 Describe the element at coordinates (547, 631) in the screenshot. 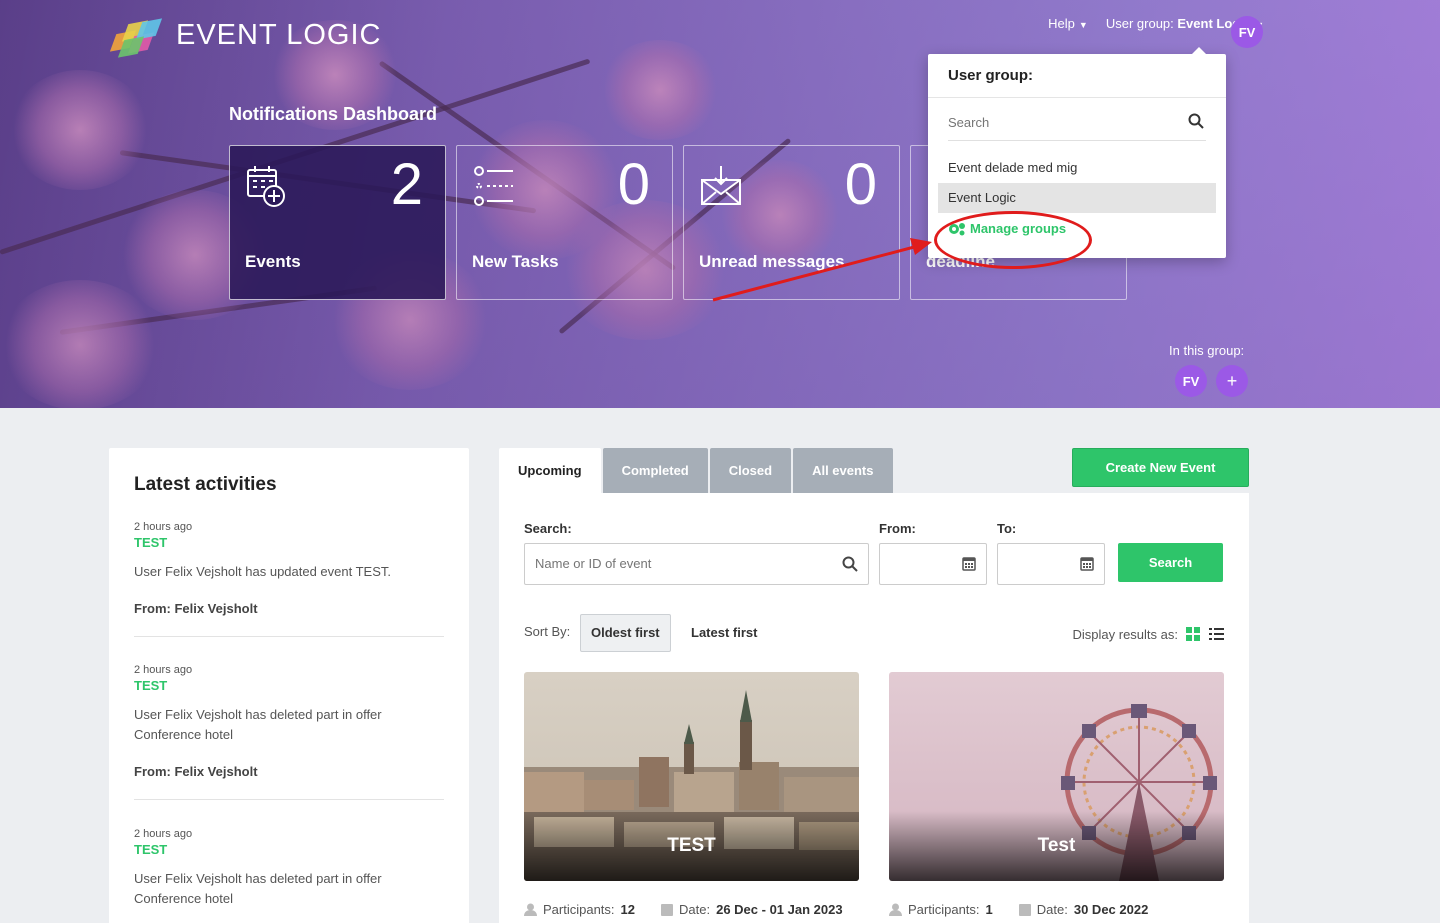

I see `sort-label: Sort By:` at that location.